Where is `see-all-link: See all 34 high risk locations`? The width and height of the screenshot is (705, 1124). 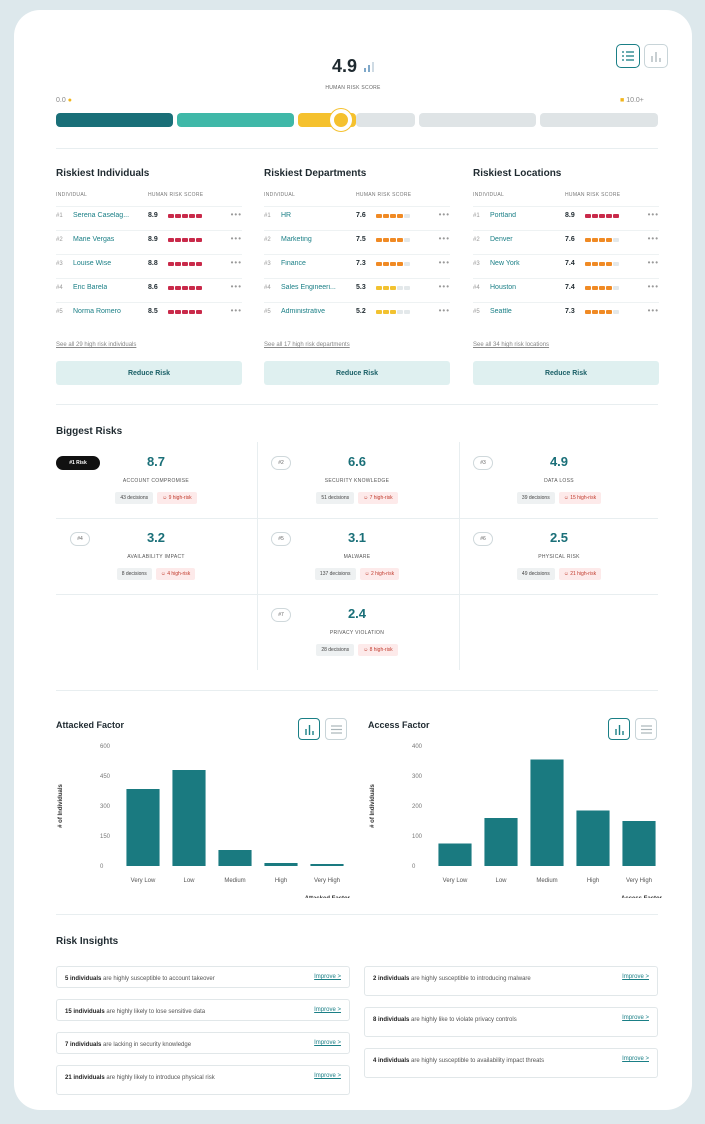 see-all-link: See all 34 high risk locations is located at coordinates (511, 345).